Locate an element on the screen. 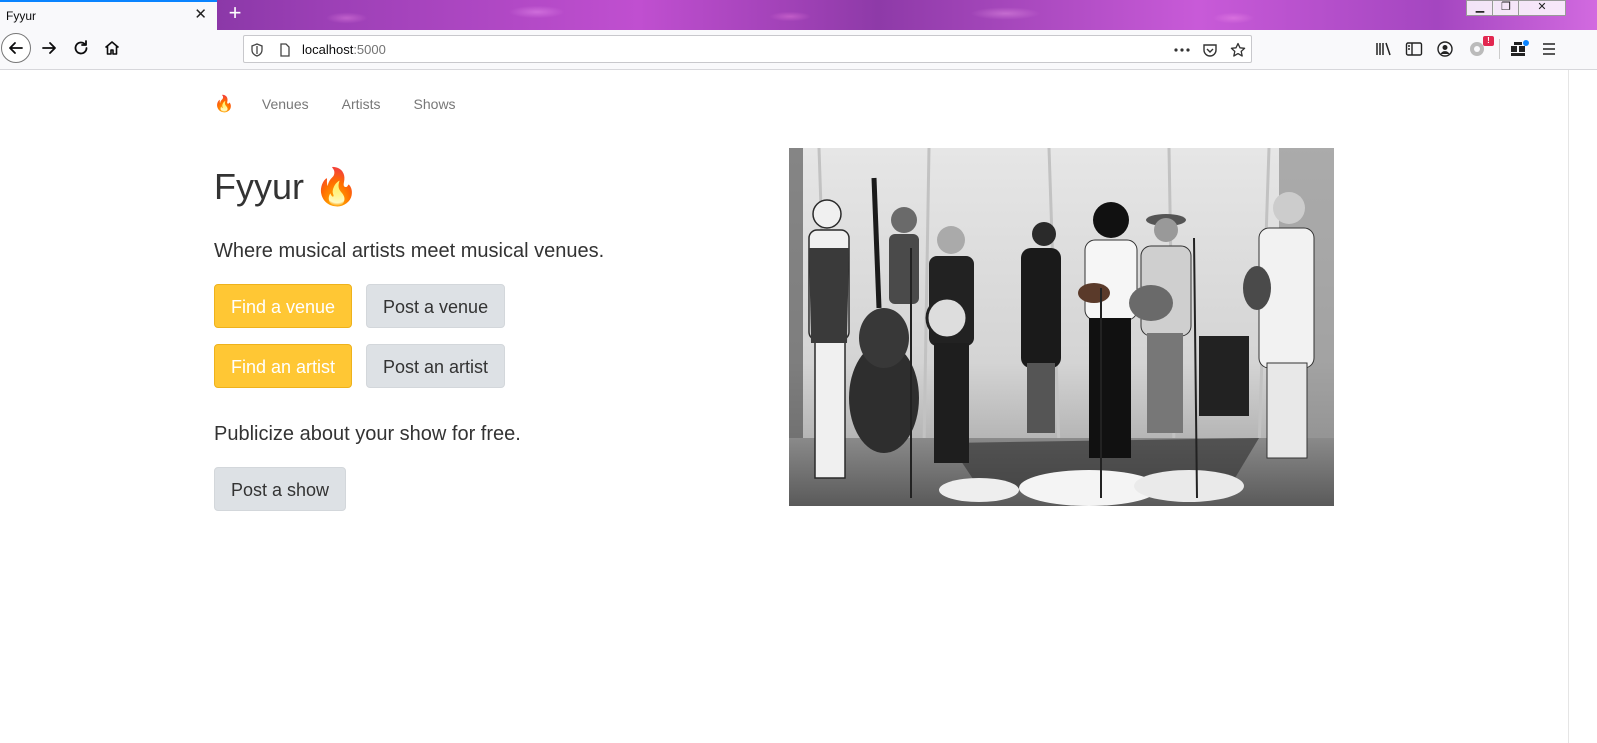 The image size is (1597, 743). window-minimize-button: ▁ is located at coordinates (1480, 8).